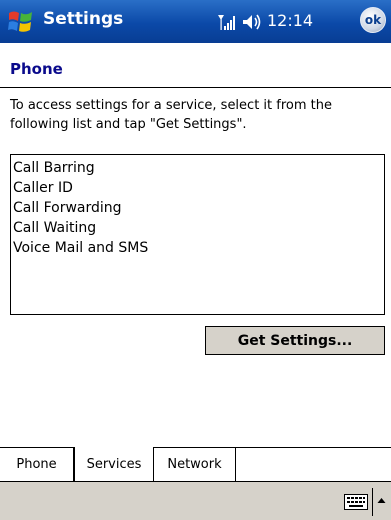  I want to click on sip-divider, so click(372, 502).